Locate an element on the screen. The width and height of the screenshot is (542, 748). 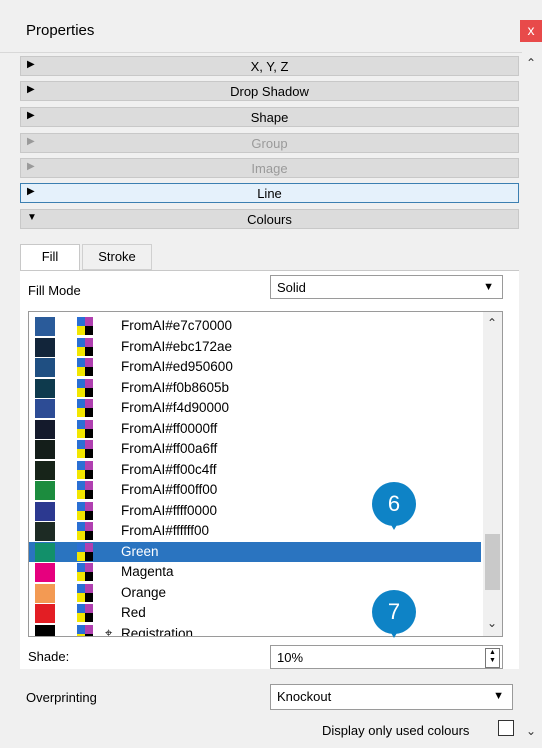
color-name: FromAI#ff00c4ff is located at coordinates (169, 469).